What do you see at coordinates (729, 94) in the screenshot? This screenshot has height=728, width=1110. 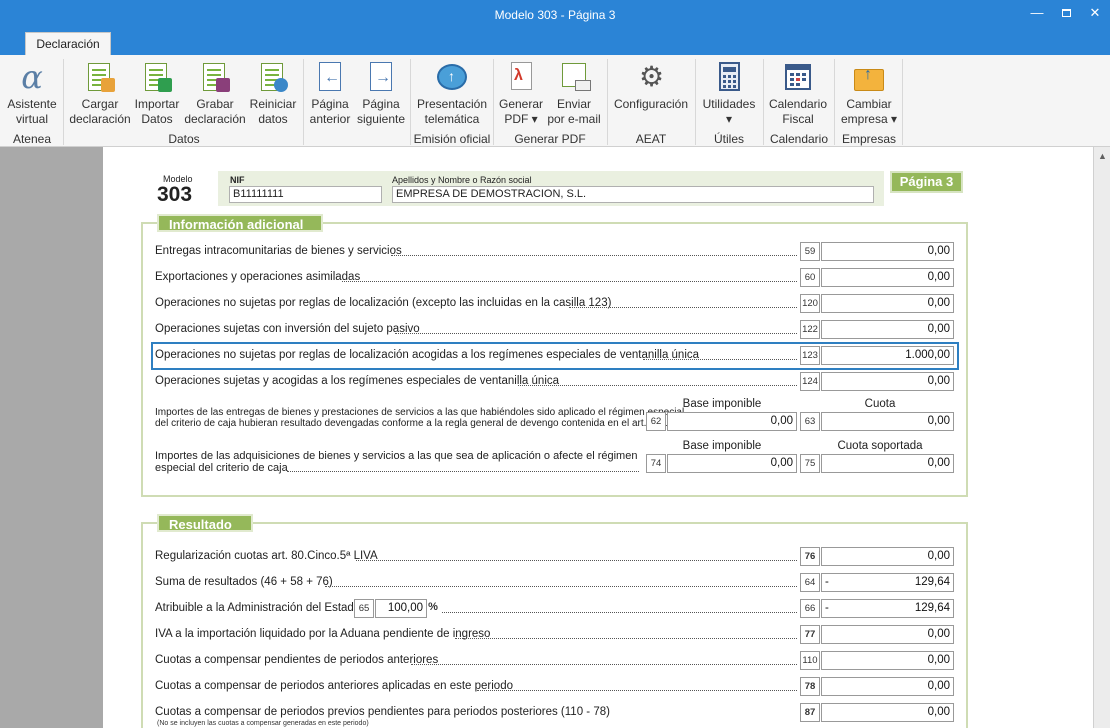 I see `utilidades-button: Utilidades ▾` at bounding box center [729, 94].